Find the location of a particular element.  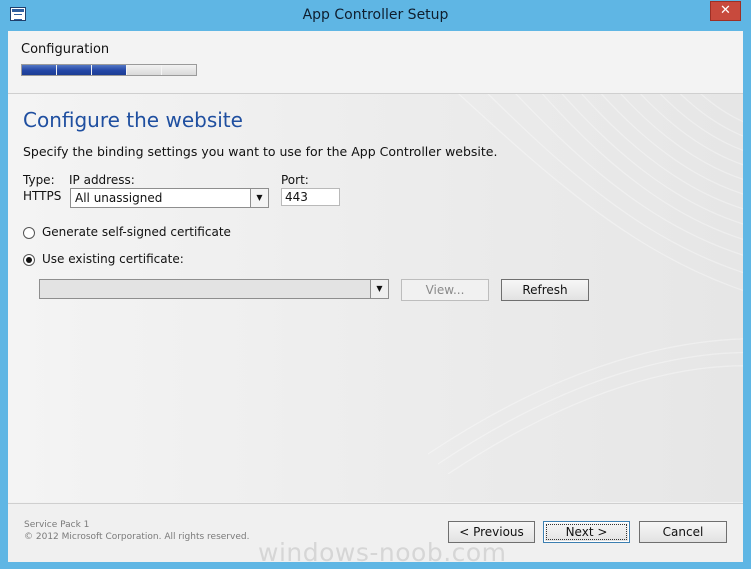

certificate-dropdown: ▼ is located at coordinates (214, 289).